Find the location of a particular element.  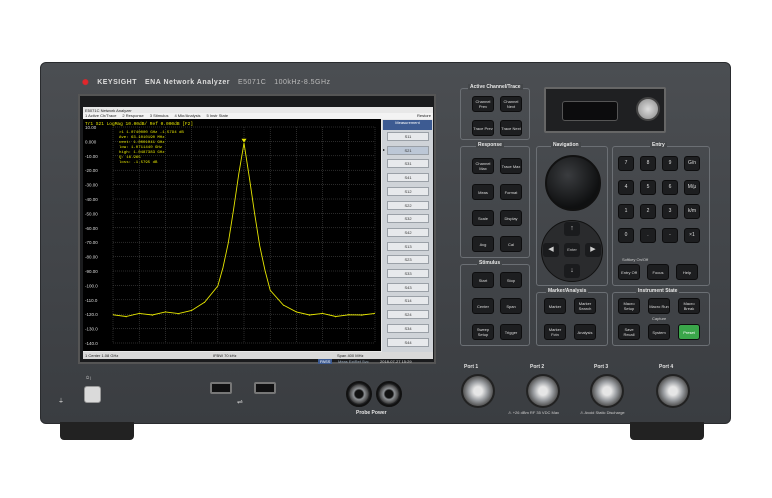

lock-icon is located at coordinates (648, 109).